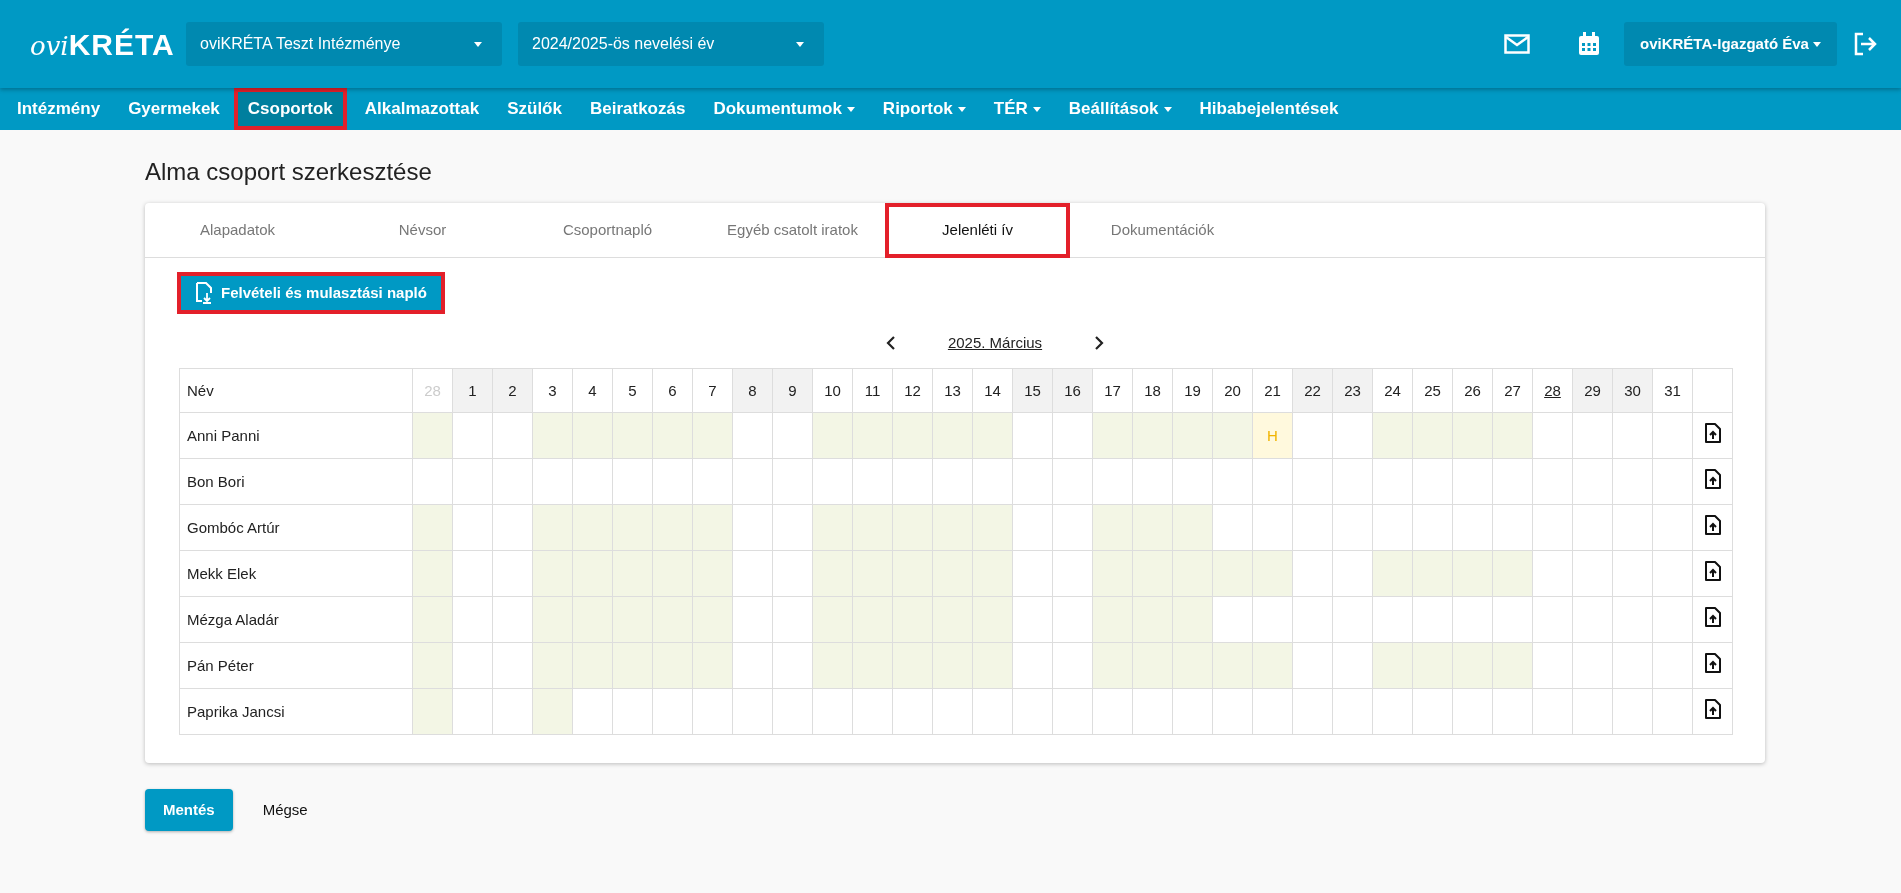  What do you see at coordinates (752, 390) in the screenshot?
I see `day-header: 8` at bounding box center [752, 390].